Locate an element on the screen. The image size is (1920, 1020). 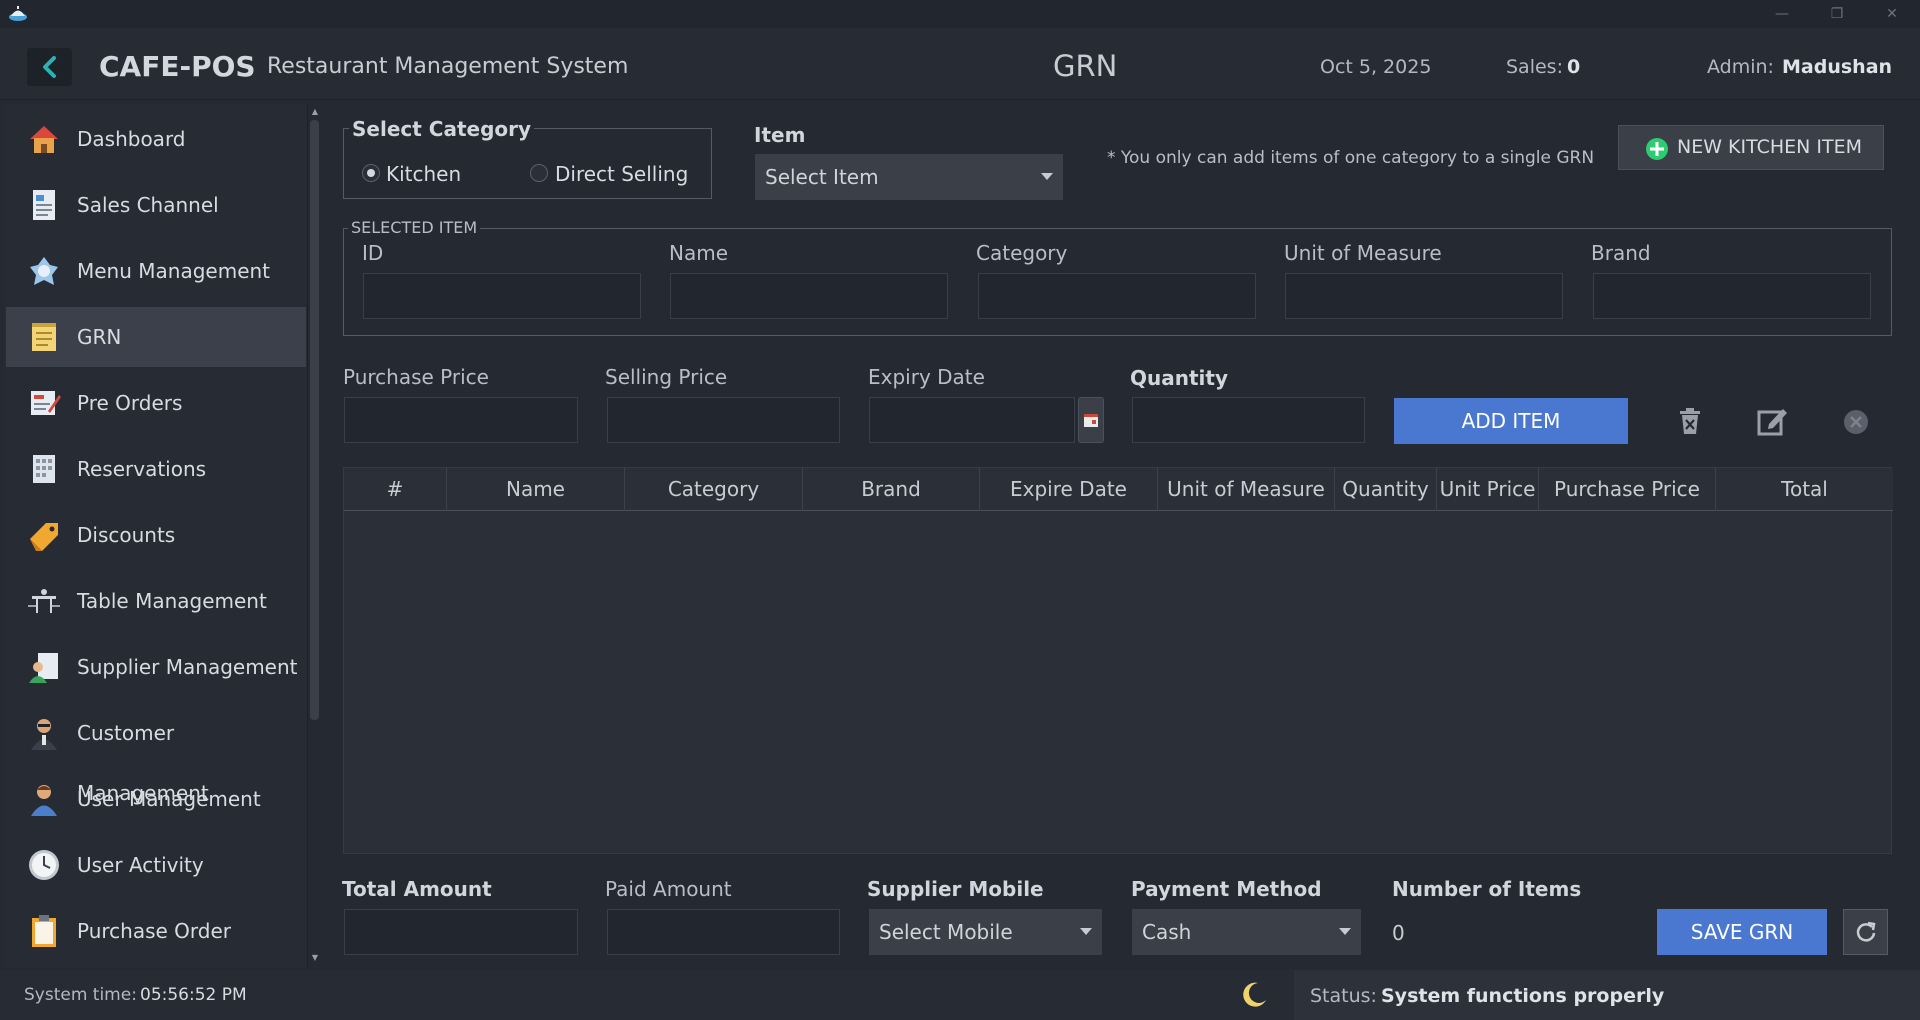
expiry-date-label: Expiry Date is located at coordinates (926, 377).